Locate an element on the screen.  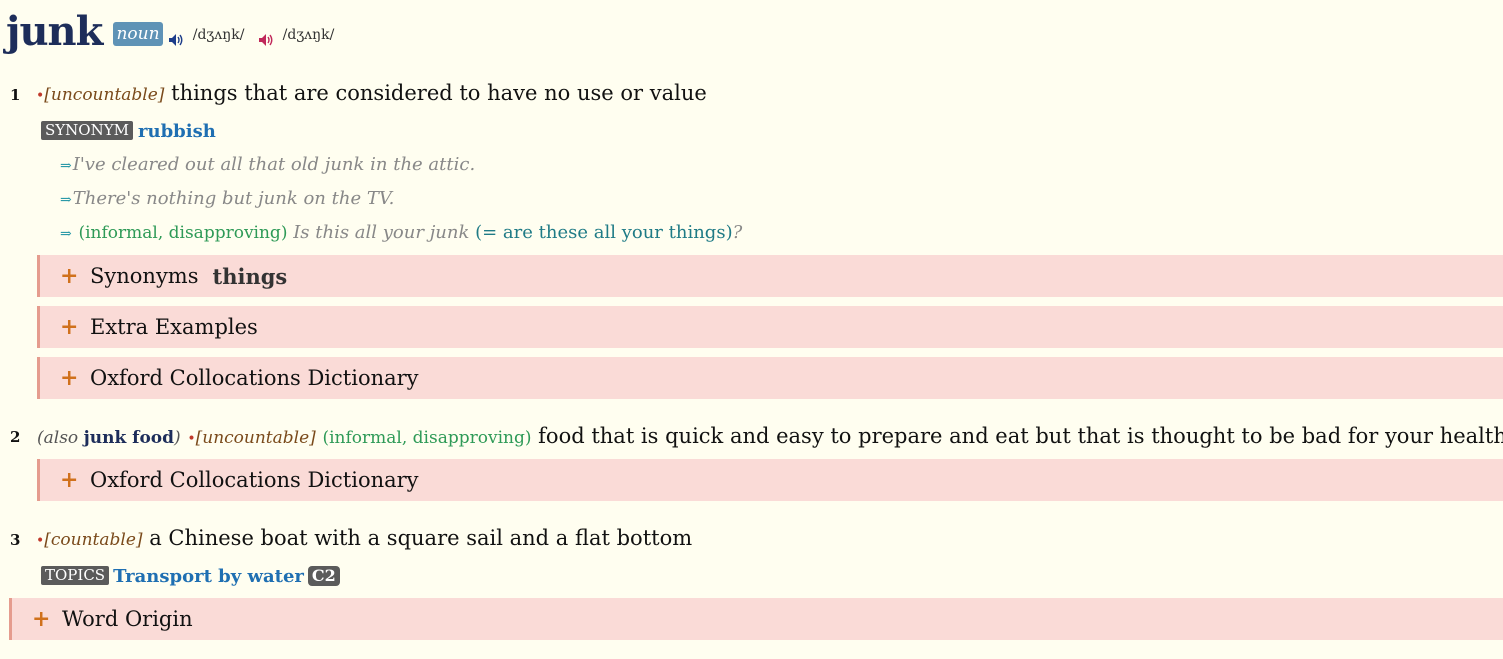
panel-synonym-word: things is located at coordinates (250, 276).